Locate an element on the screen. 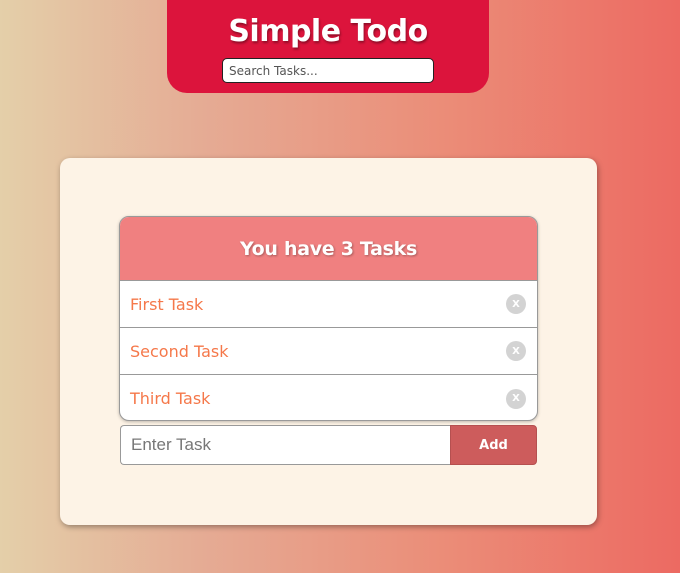 This screenshot has height=573, width=680. task-label: Third Task is located at coordinates (170, 398).